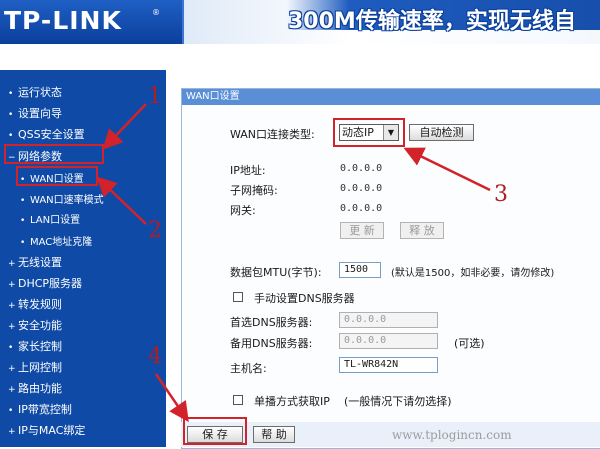  What do you see at coordinates (361, 188) in the screenshot?
I see `mask-value: 0.0.0.0` at bounding box center [361, 188].